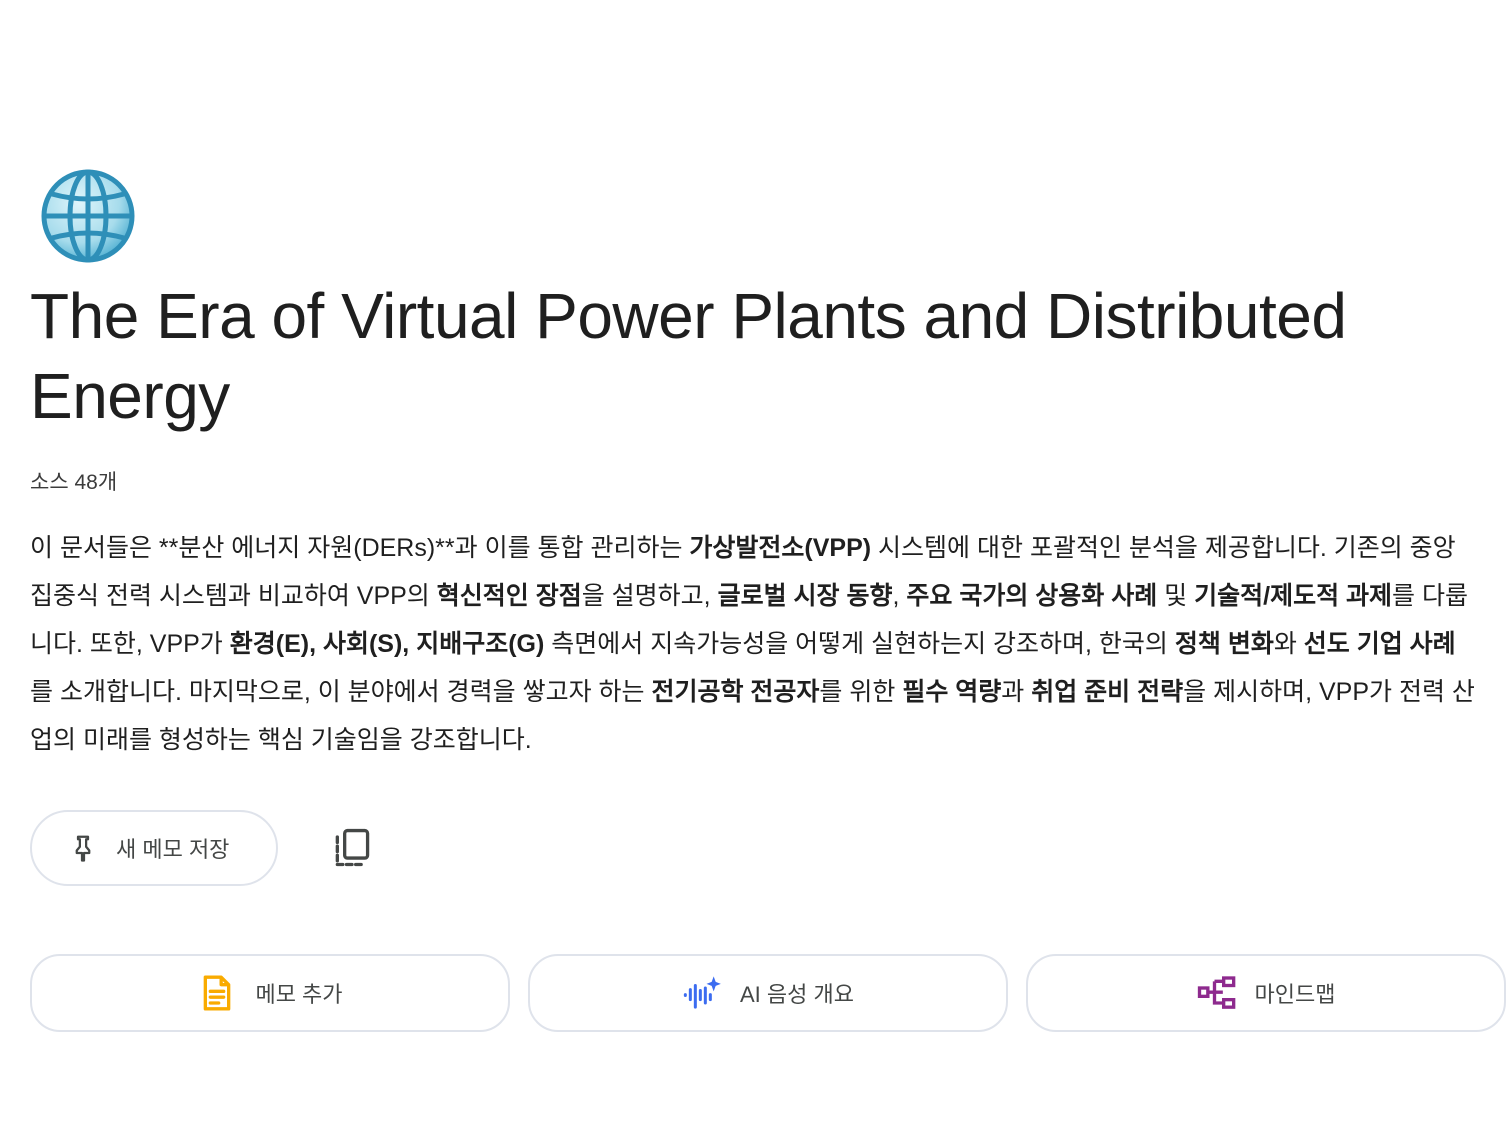 This screenshot has width=1508, height=1140. I want to click on mindmap-card: 마인드맵, so click(1266, 993).